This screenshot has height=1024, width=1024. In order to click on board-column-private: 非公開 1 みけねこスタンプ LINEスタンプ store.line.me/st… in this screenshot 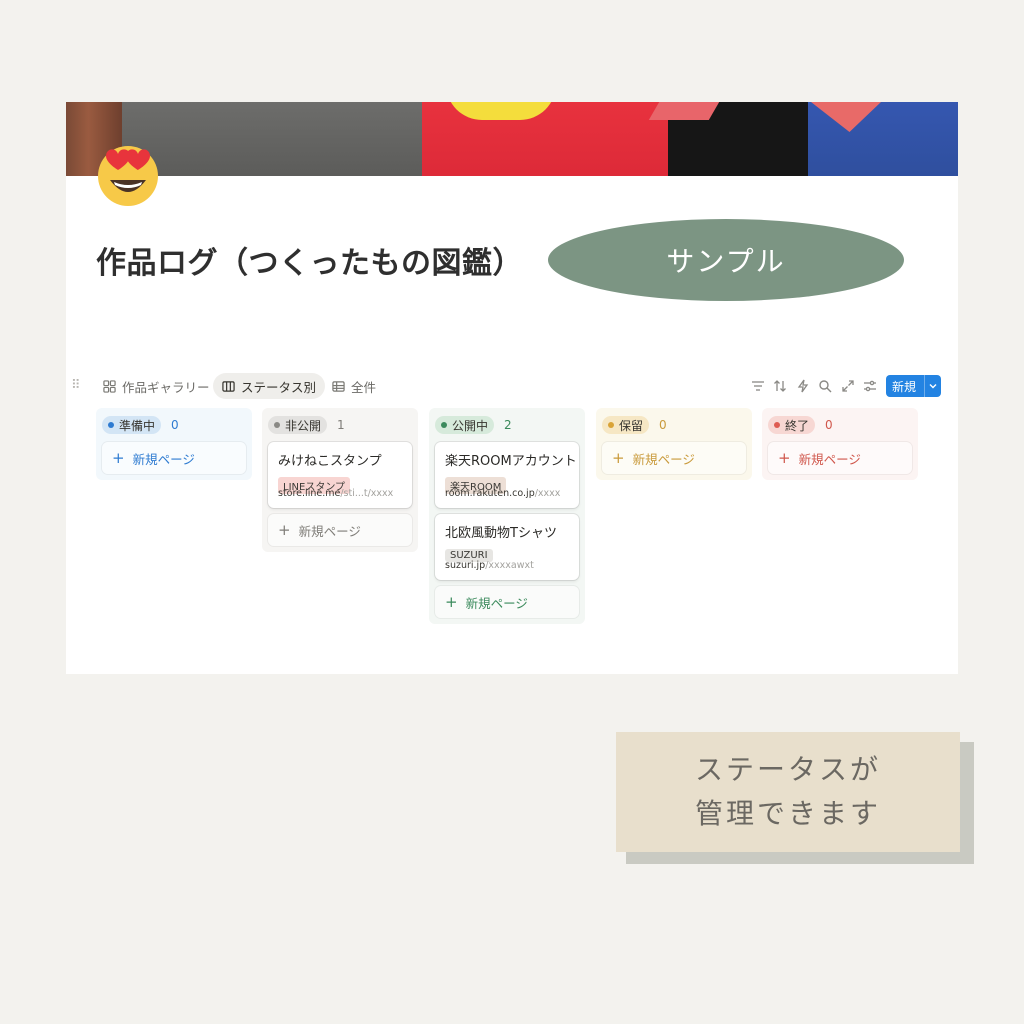, I will do `click(340, 480)`.